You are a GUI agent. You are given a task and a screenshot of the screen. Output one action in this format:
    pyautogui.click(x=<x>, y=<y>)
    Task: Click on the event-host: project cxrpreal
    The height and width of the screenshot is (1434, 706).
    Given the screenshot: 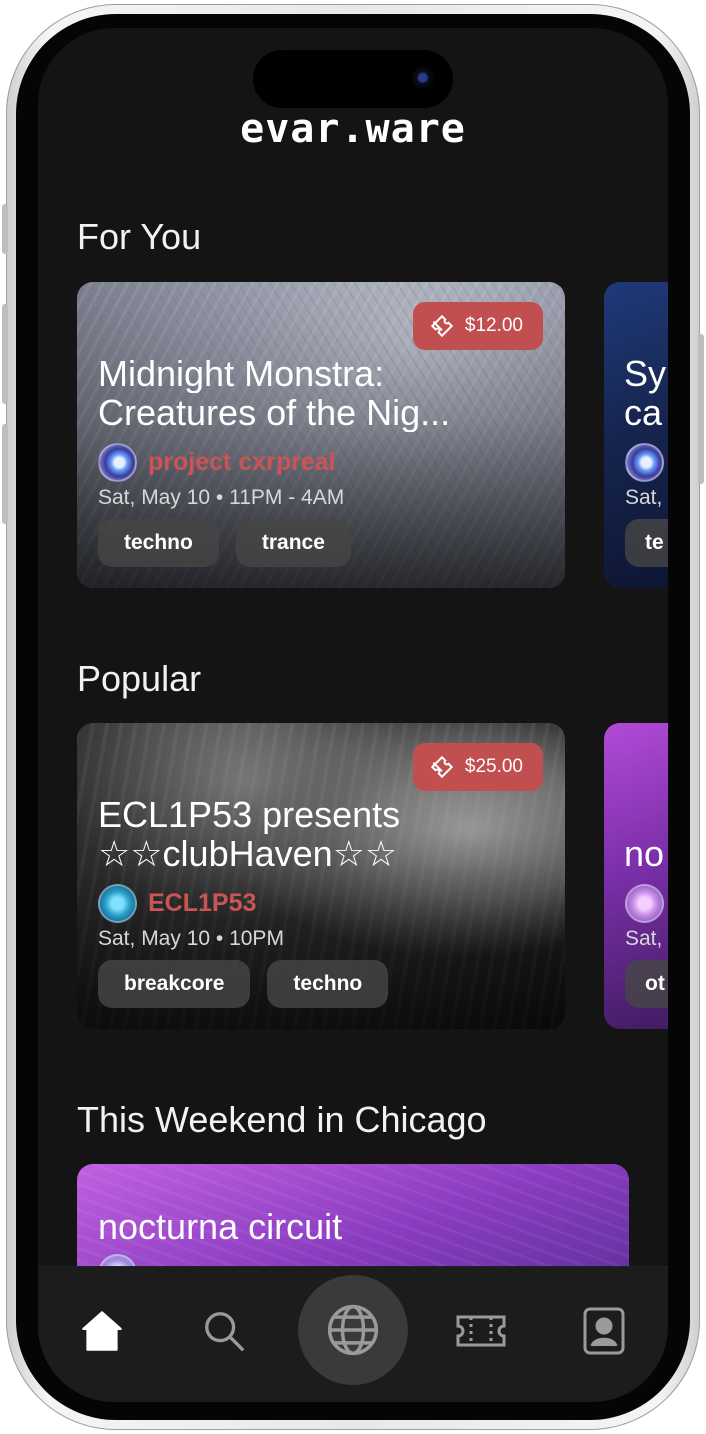 What is the action you would take?
    pyautogui.click(x=217, y=462)
    